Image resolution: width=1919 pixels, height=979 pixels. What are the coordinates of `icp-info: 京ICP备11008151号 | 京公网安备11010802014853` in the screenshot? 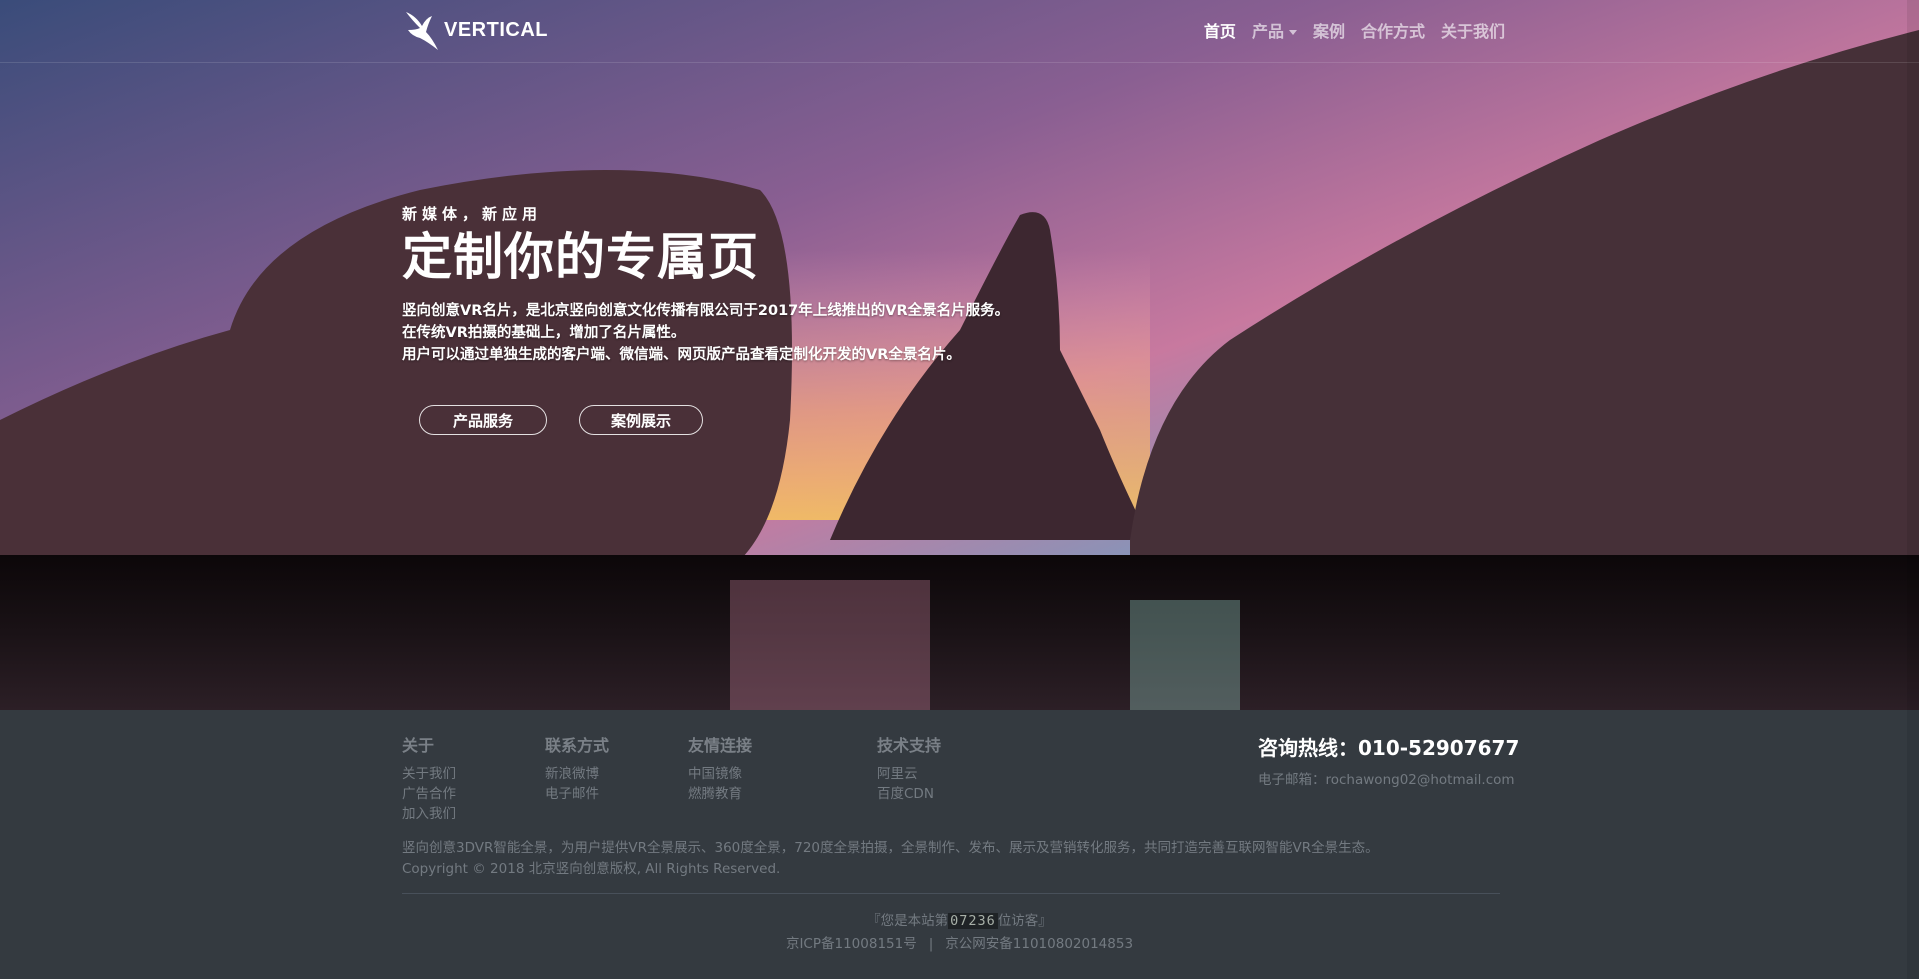 It's located at (959, 942).